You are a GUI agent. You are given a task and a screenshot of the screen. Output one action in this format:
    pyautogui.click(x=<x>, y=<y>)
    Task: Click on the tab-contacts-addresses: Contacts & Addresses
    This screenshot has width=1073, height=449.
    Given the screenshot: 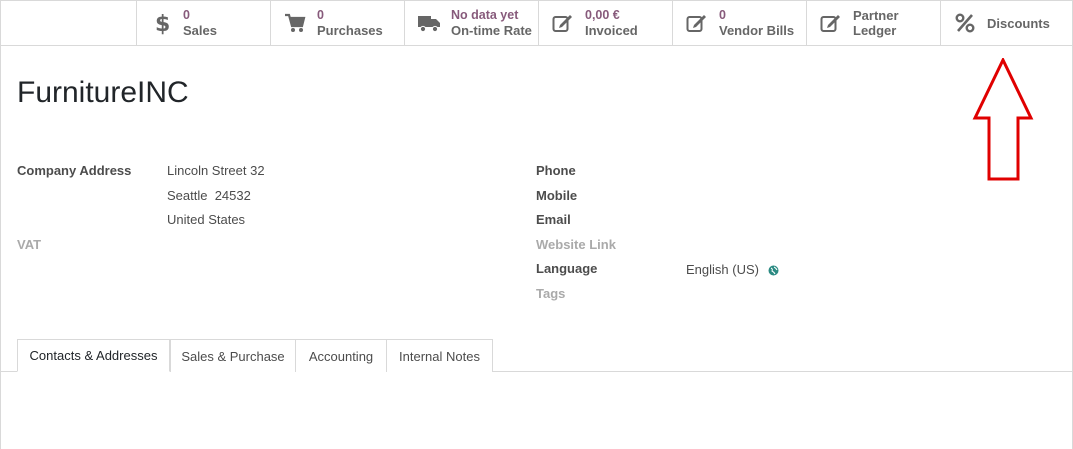 What is the action you would take?
    pyautogui.click(x=93, y=355)
    